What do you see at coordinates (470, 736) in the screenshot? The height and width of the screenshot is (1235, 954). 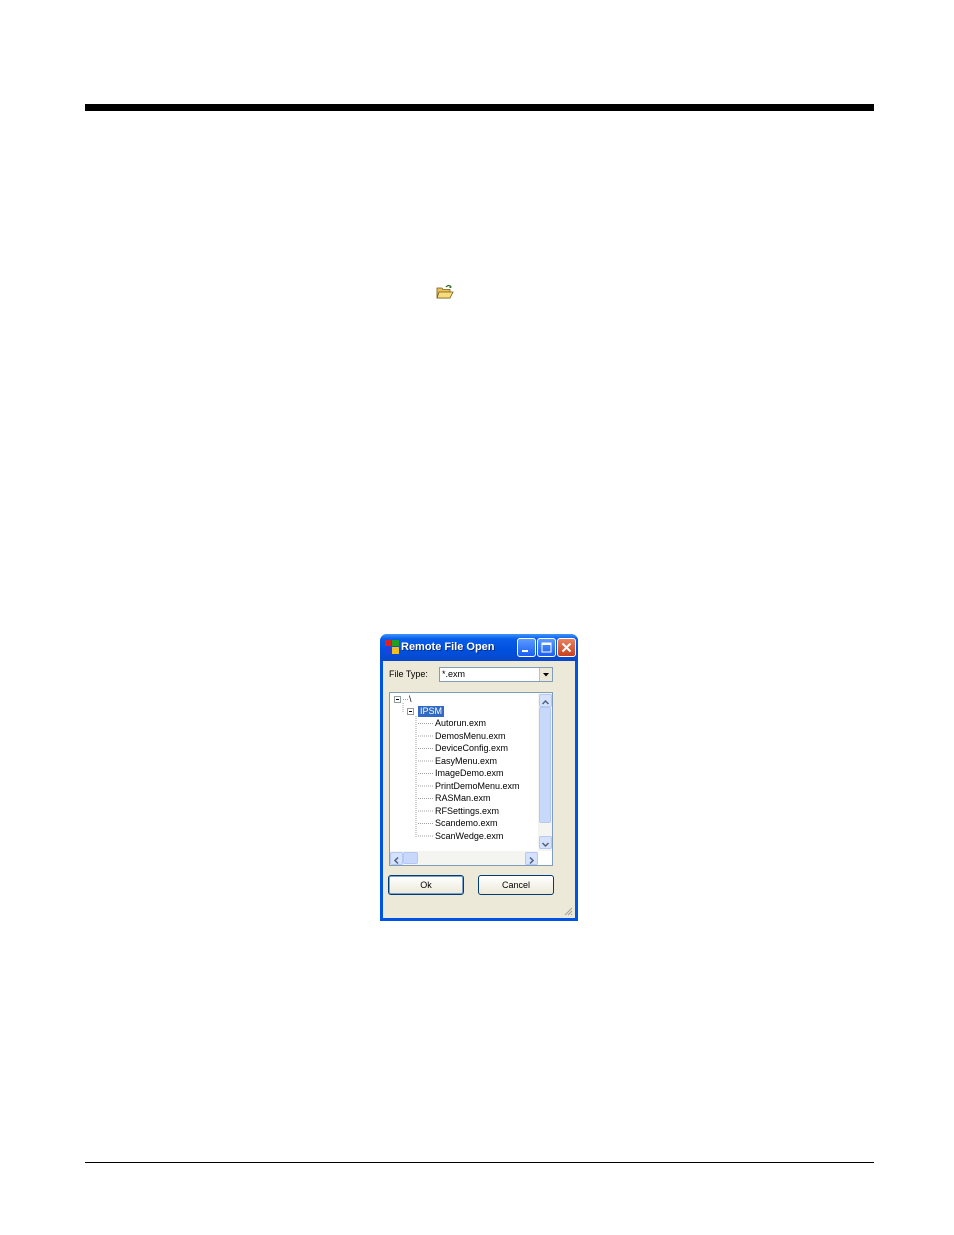 I see `tree-file: DemosMenu.exm` at bounding box center [470, 736].